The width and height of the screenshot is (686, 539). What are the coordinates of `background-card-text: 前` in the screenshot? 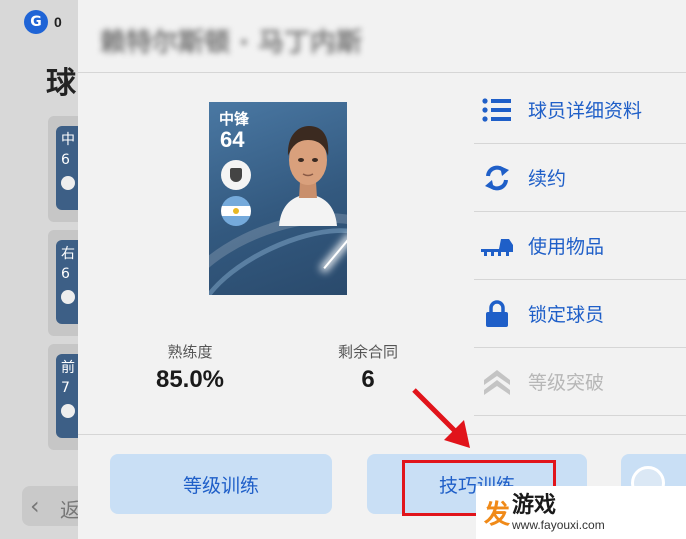 It's located at (68, 368).